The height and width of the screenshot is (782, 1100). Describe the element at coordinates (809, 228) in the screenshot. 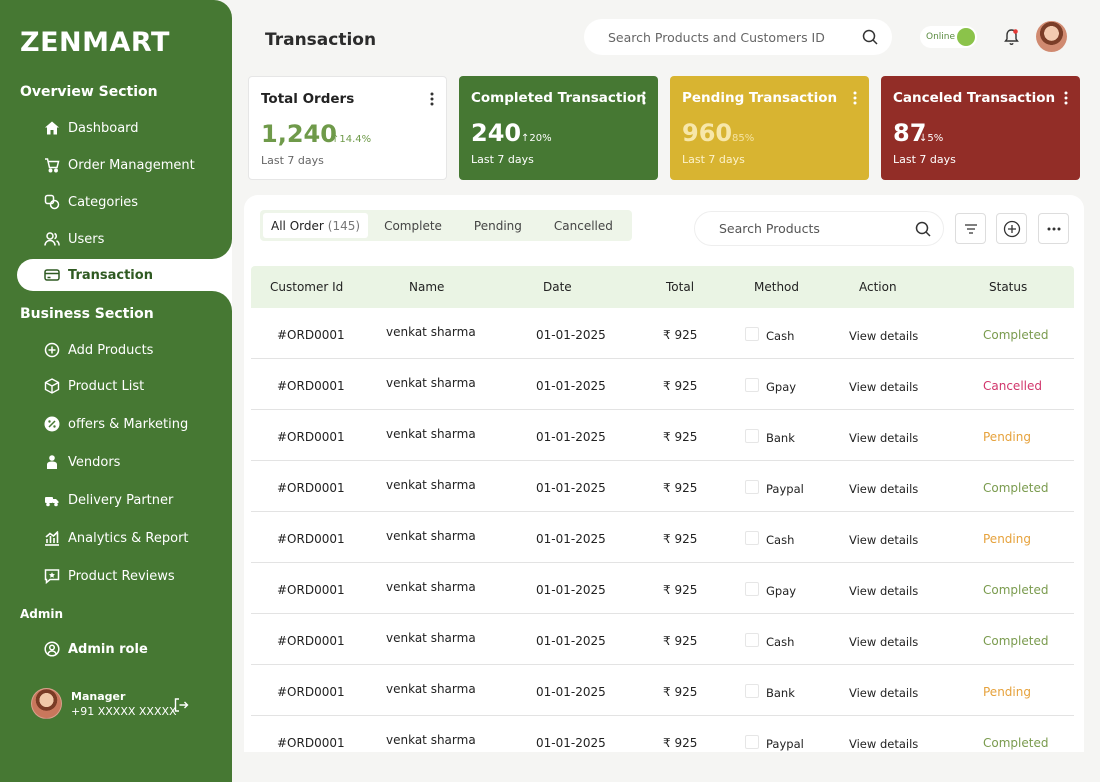

I see `product-search-input` at that location.